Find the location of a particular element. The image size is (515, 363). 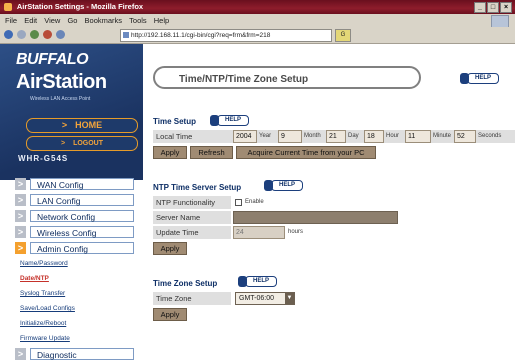

window-controls: _ □ × is located at coordinates (493, 7).